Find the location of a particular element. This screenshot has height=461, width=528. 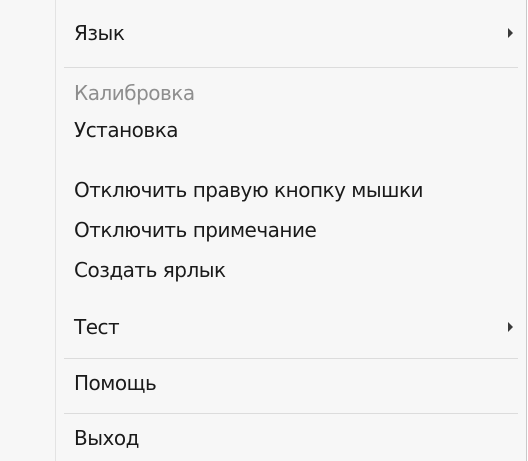

menu-item-label: Создать ярлык is located at coordinates (150, 270).